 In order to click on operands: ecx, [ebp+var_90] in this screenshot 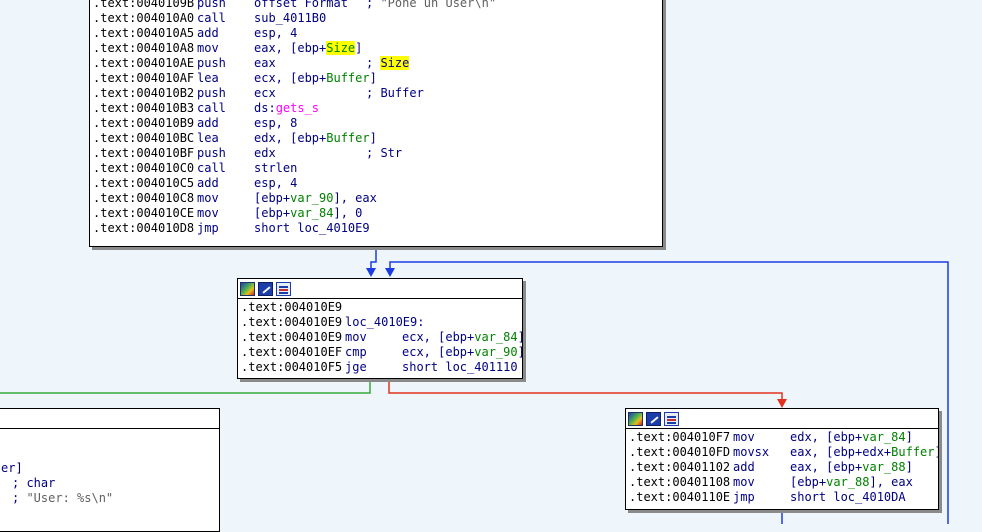, I will do `click(462, 352)`.